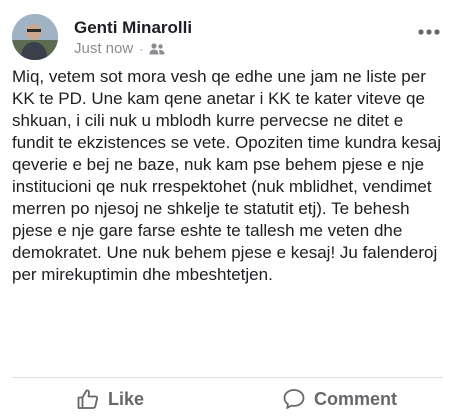 The image size is (455, 420). I want to click on avatar-photo, so click(35, 37).